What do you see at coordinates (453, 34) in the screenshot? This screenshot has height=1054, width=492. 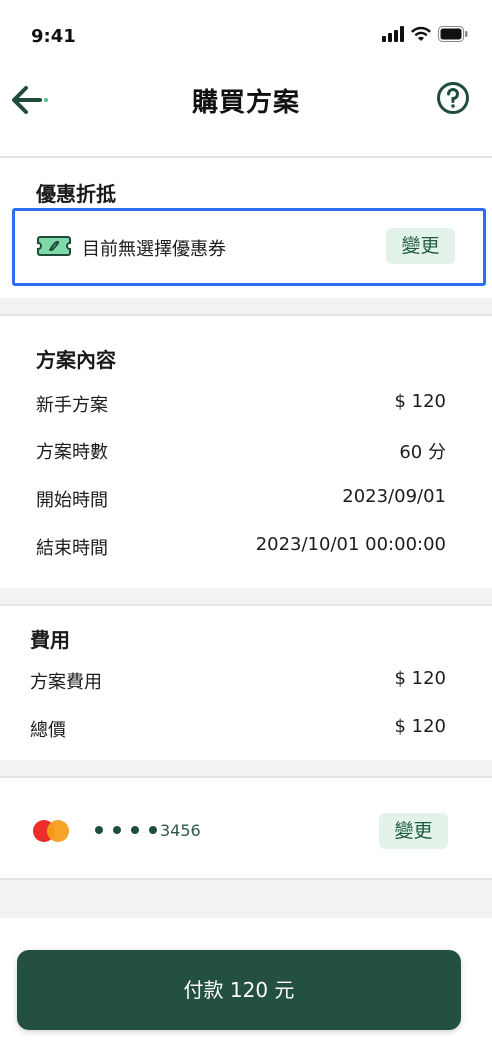 I see `battery-icon` at bounding box center [453, 34].